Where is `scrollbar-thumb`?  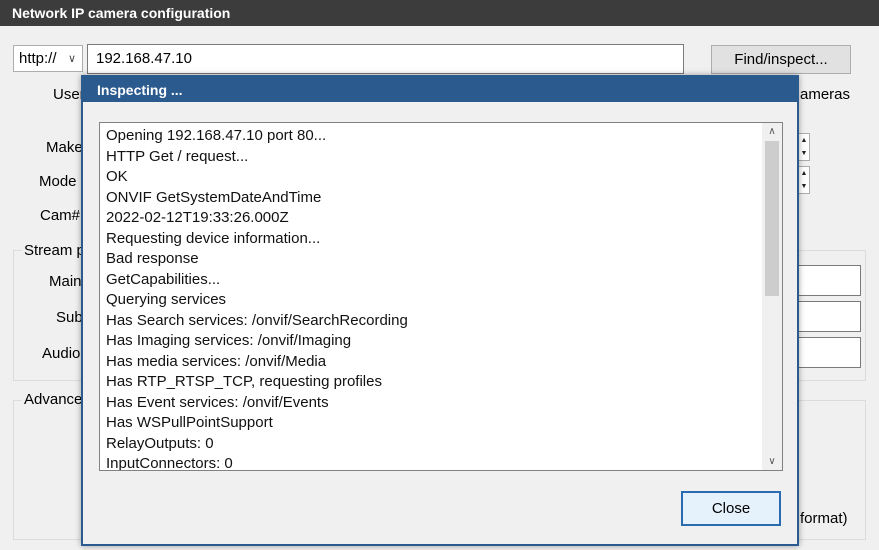 scrollbar-thumb is located at coordinates (772, 218).